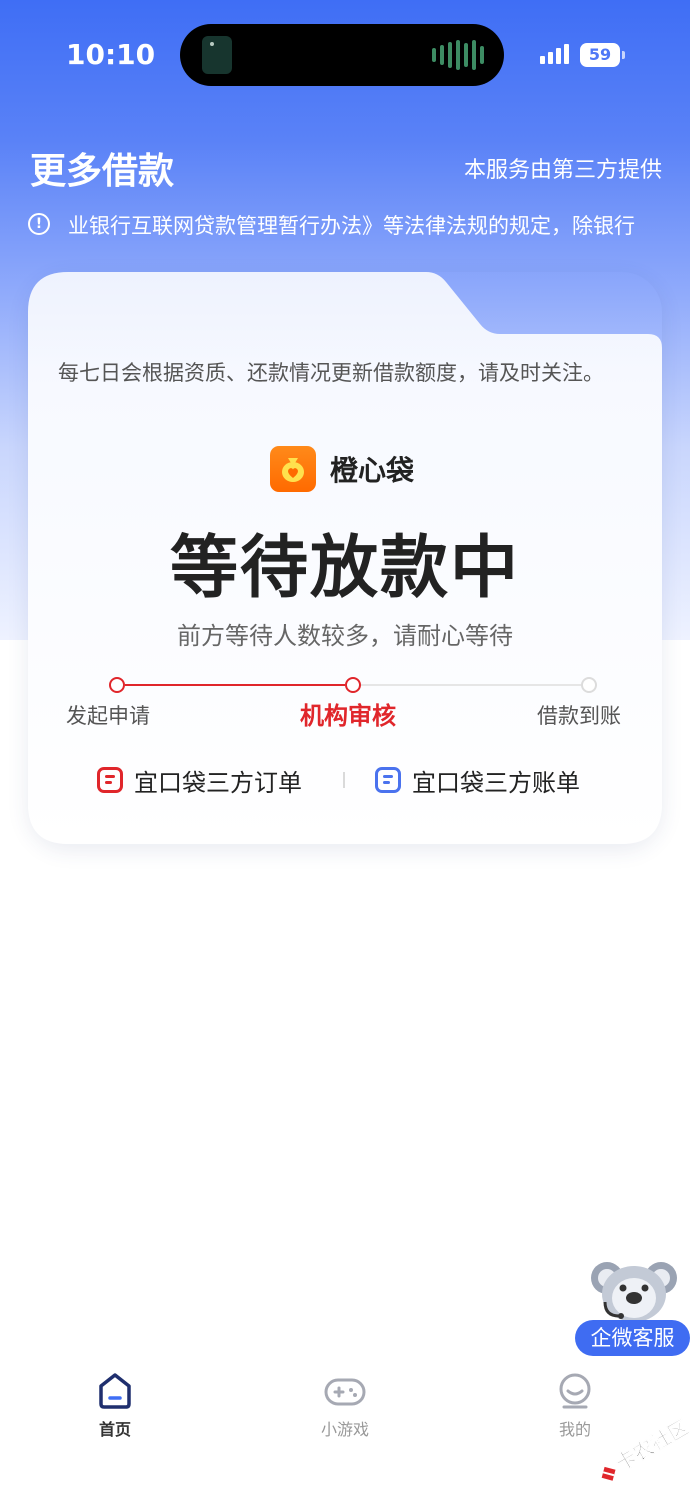 Image resolution: width=690 pixels, height=1500 pixels. Describe the element at coordinates (345, 1392) in the screenshot. I see `gamepad-icon` at that location.